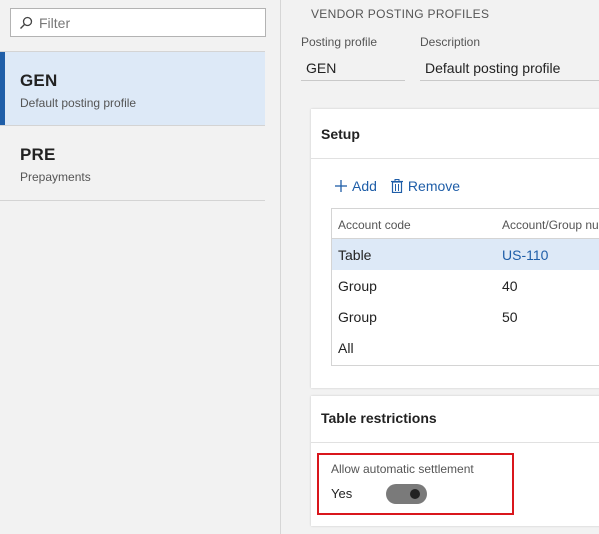  Describe the element at coordinates (355, 255) in the screenshot. I see `account-code-cell: Table` at that location.